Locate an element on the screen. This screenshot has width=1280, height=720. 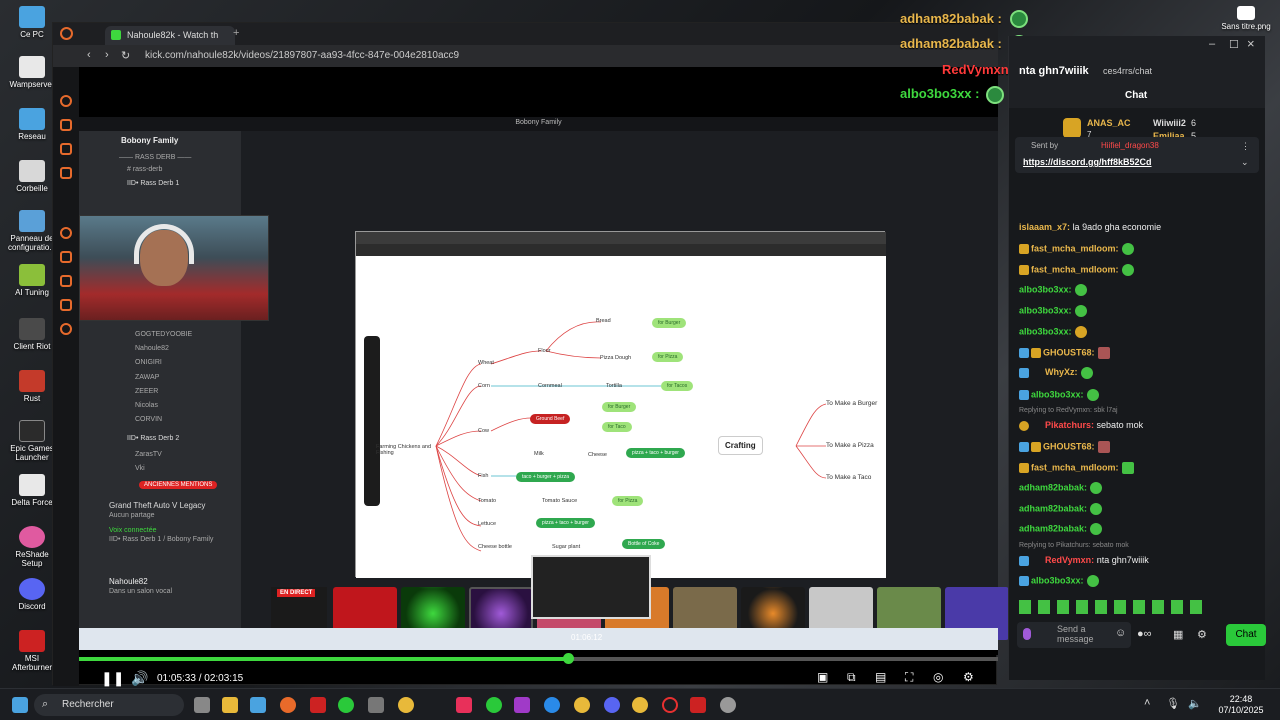
fullscreen-icon: ⛶ is located at coordinates (909, 677).